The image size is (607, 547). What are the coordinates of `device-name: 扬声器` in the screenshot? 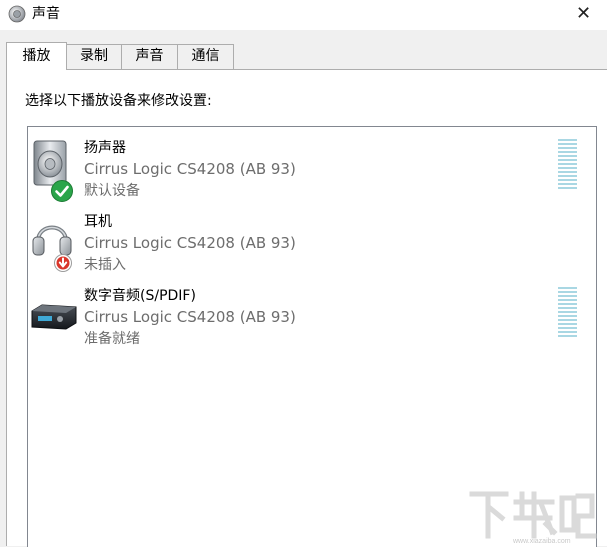 It's located at (105, 148).